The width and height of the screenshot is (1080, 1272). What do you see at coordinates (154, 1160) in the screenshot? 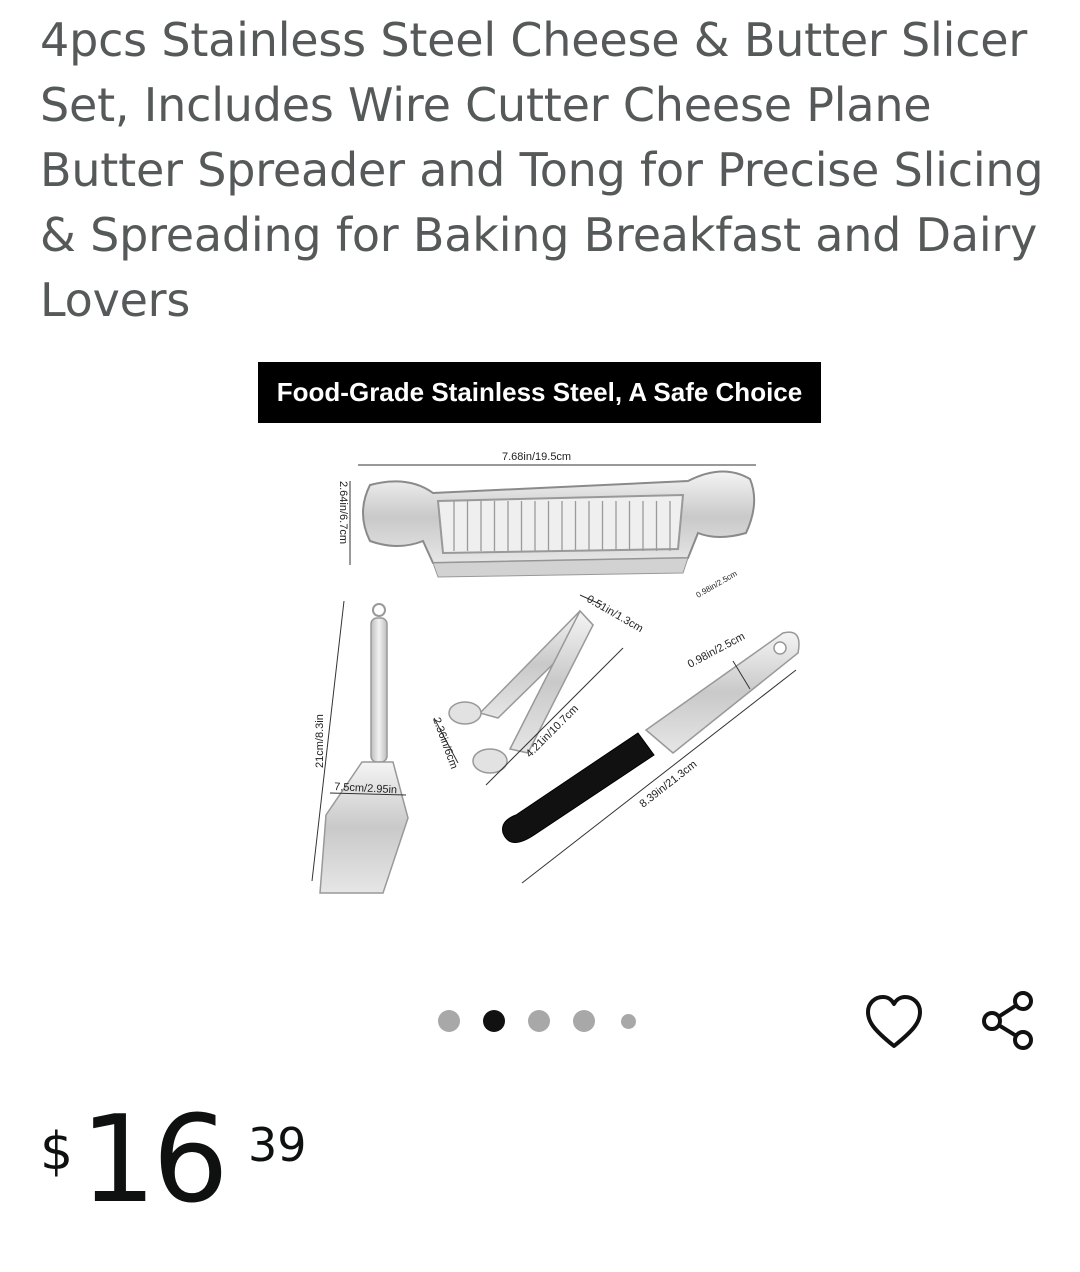
I see `price-whole: 16` at bounding box center [154, 1160].